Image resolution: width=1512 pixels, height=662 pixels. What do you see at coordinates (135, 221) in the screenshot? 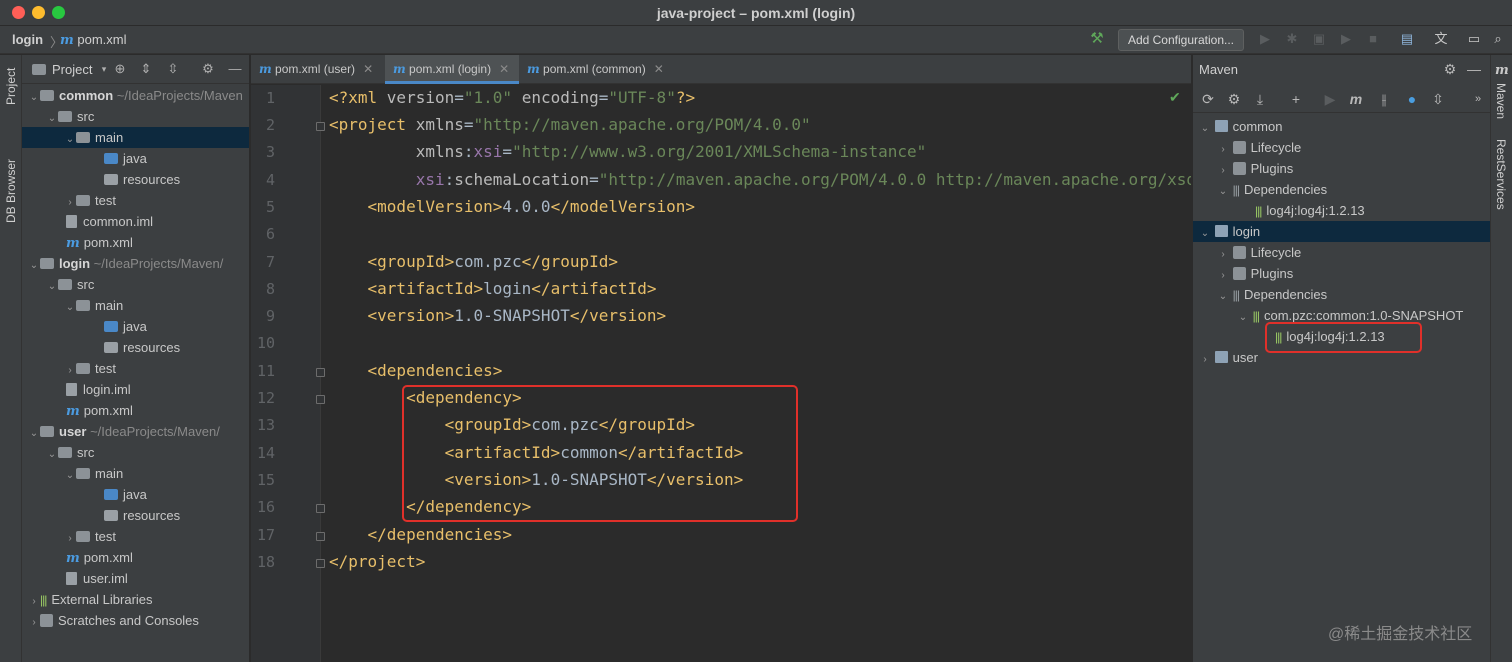
I see `tree-item-file: common.iml` at bounding box center [135, 221].